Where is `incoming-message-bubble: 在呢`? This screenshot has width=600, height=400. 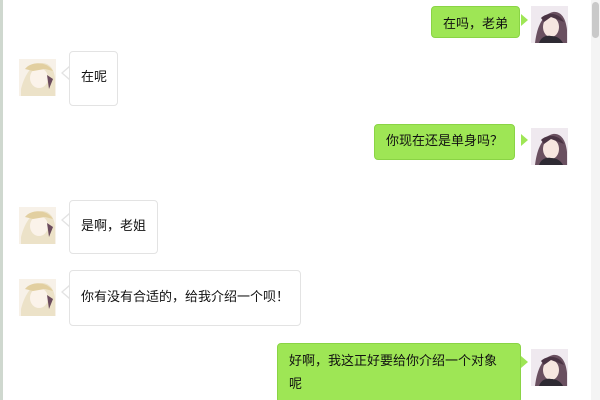
incoming-message-bubble: 在呢 is located at coordinates (93, 78).